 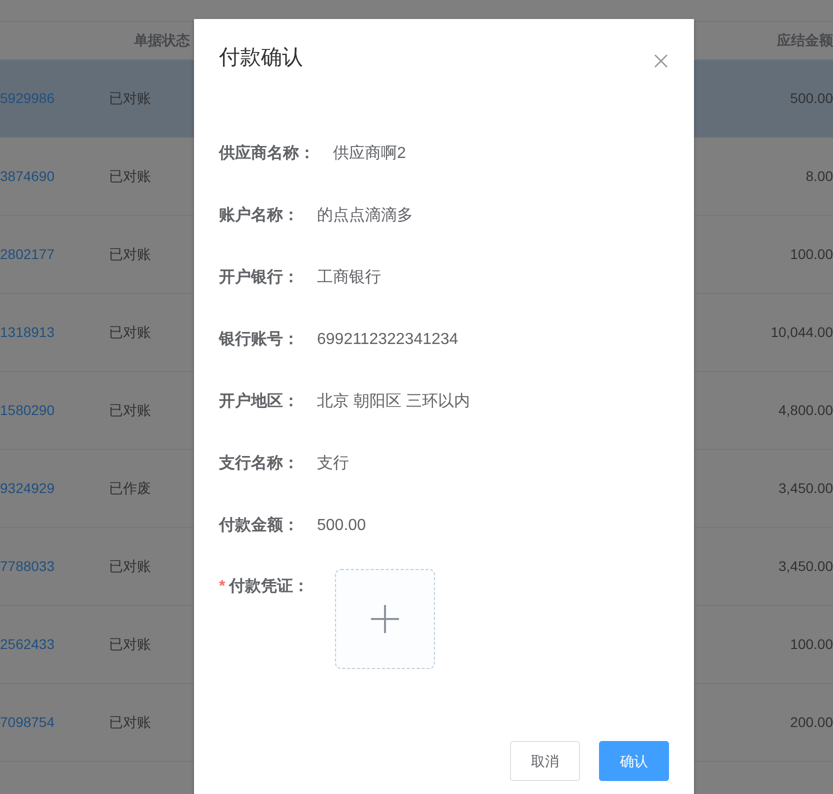 I want to click on field-label: 银行账号：, so click(x=259, y=340).